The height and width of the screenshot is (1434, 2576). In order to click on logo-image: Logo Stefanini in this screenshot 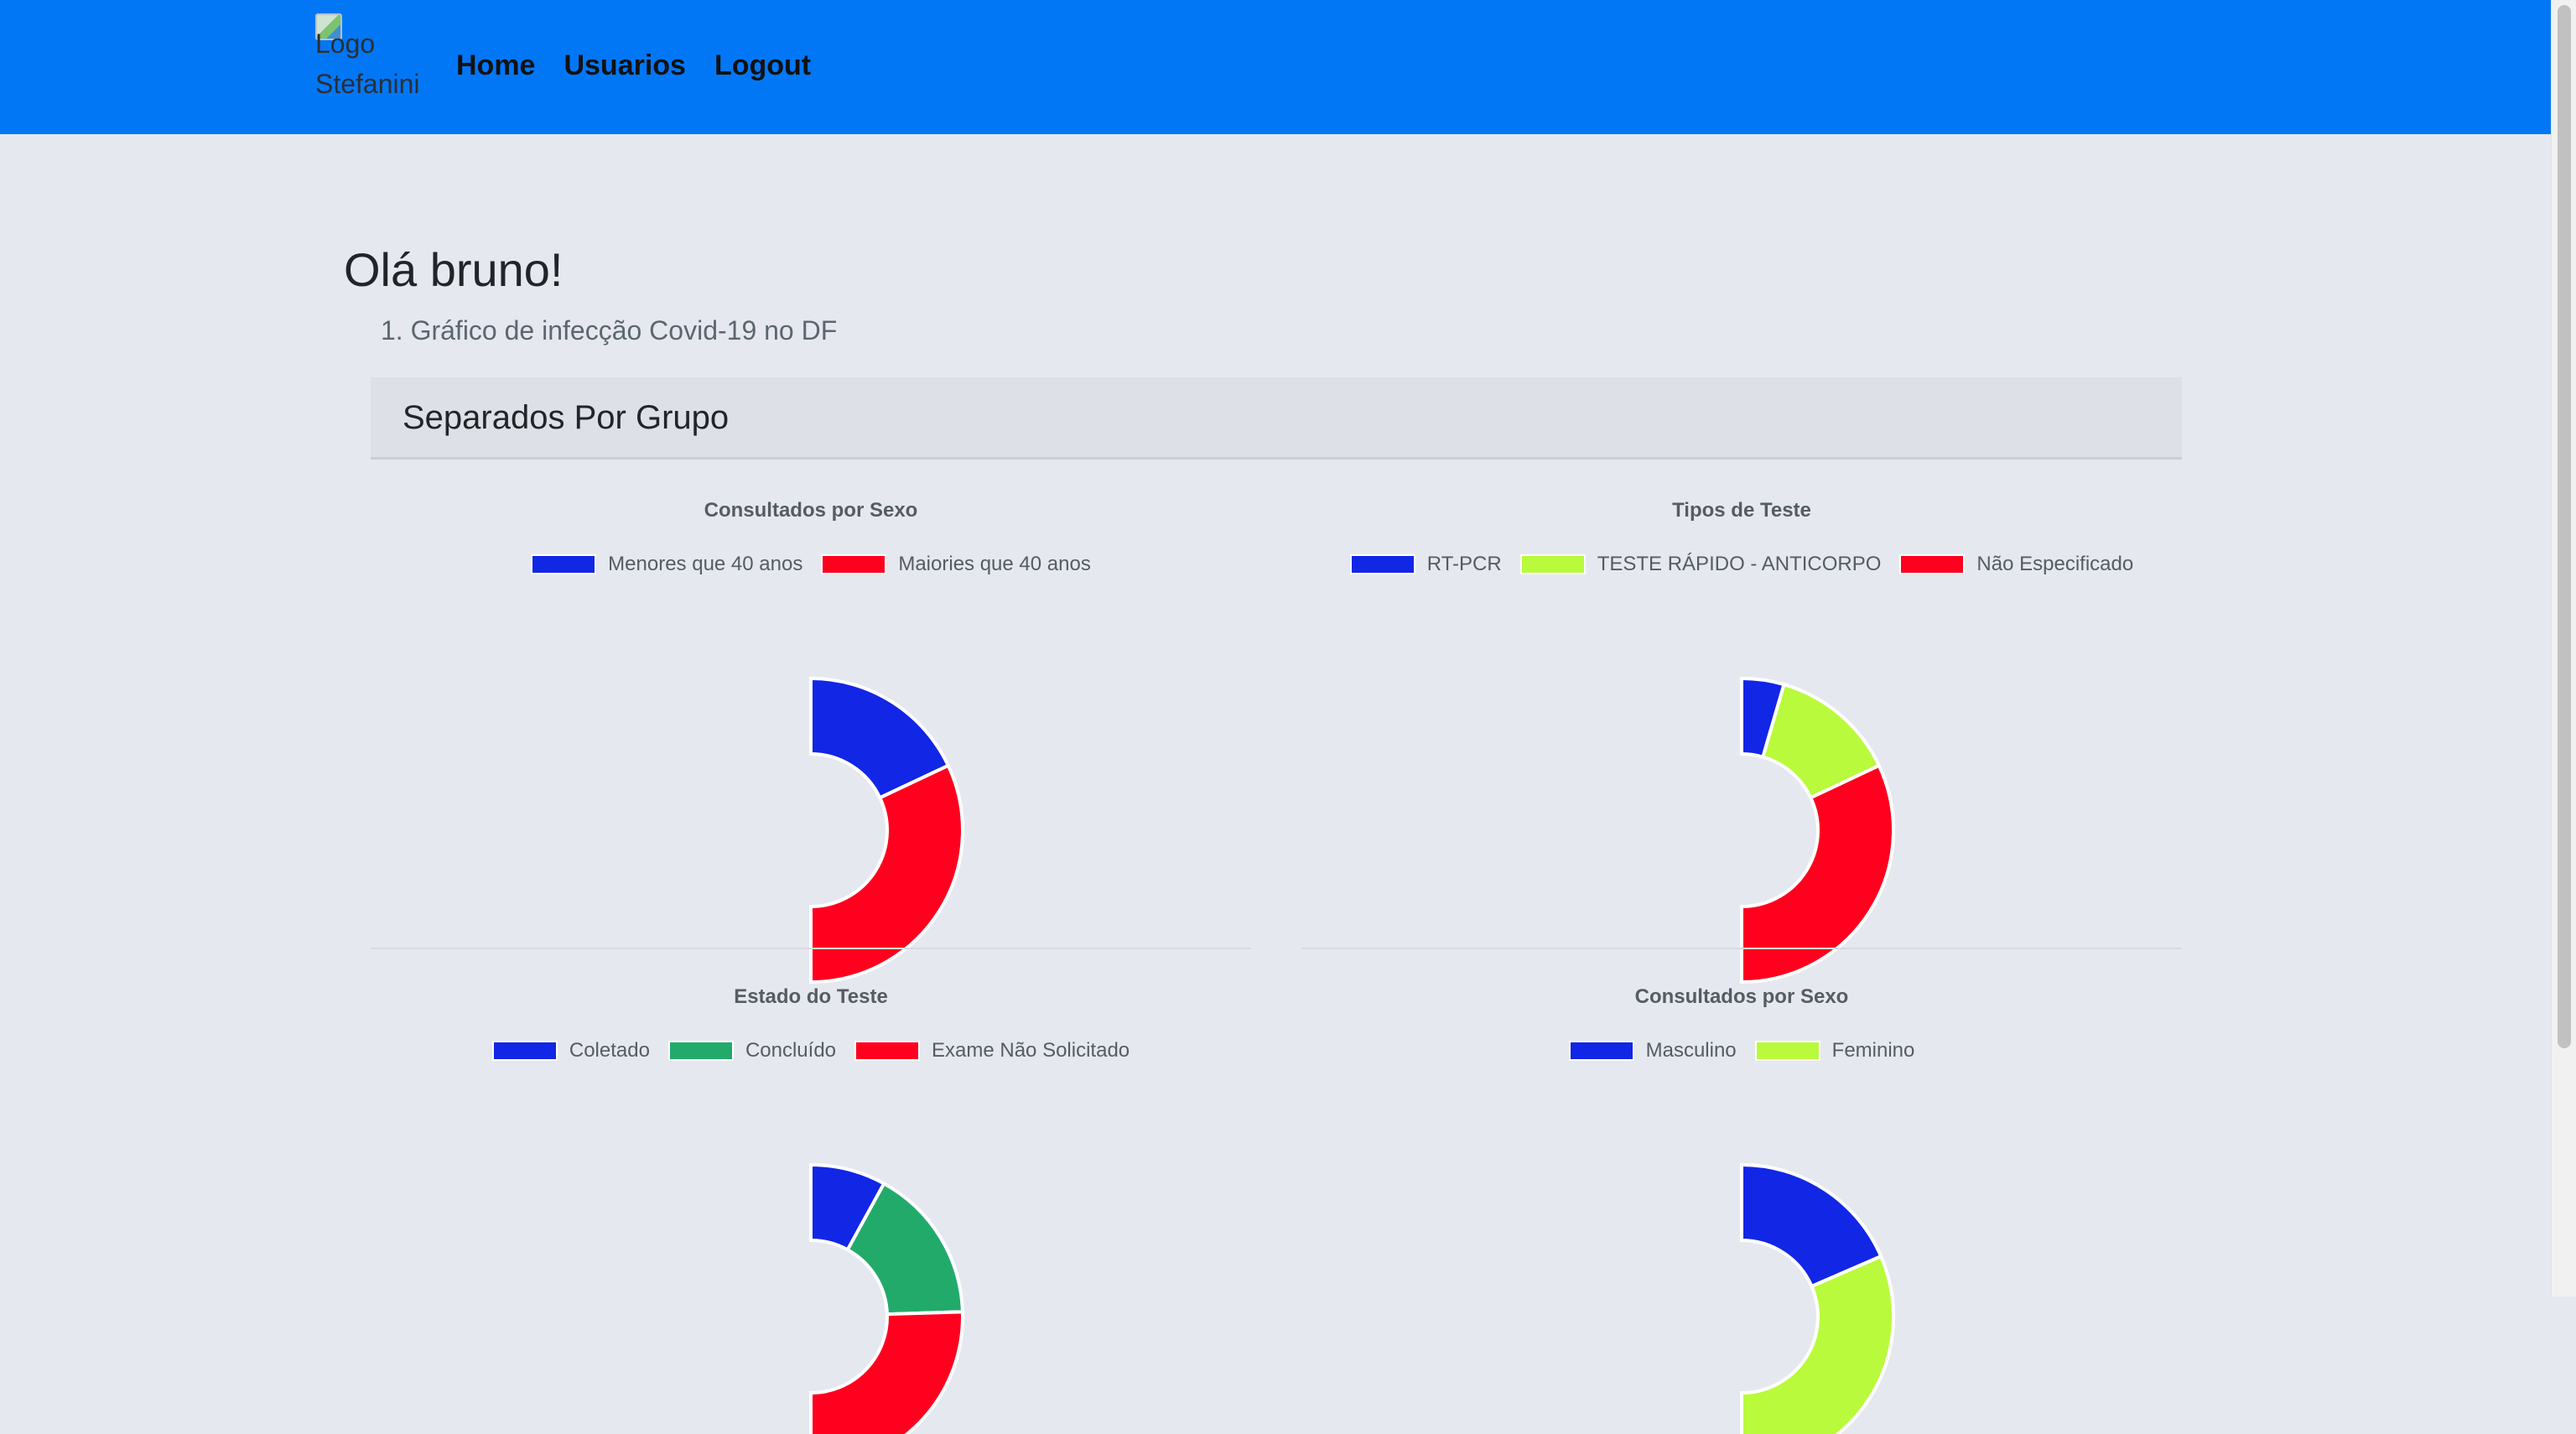, I will do `click(369, 58)`.